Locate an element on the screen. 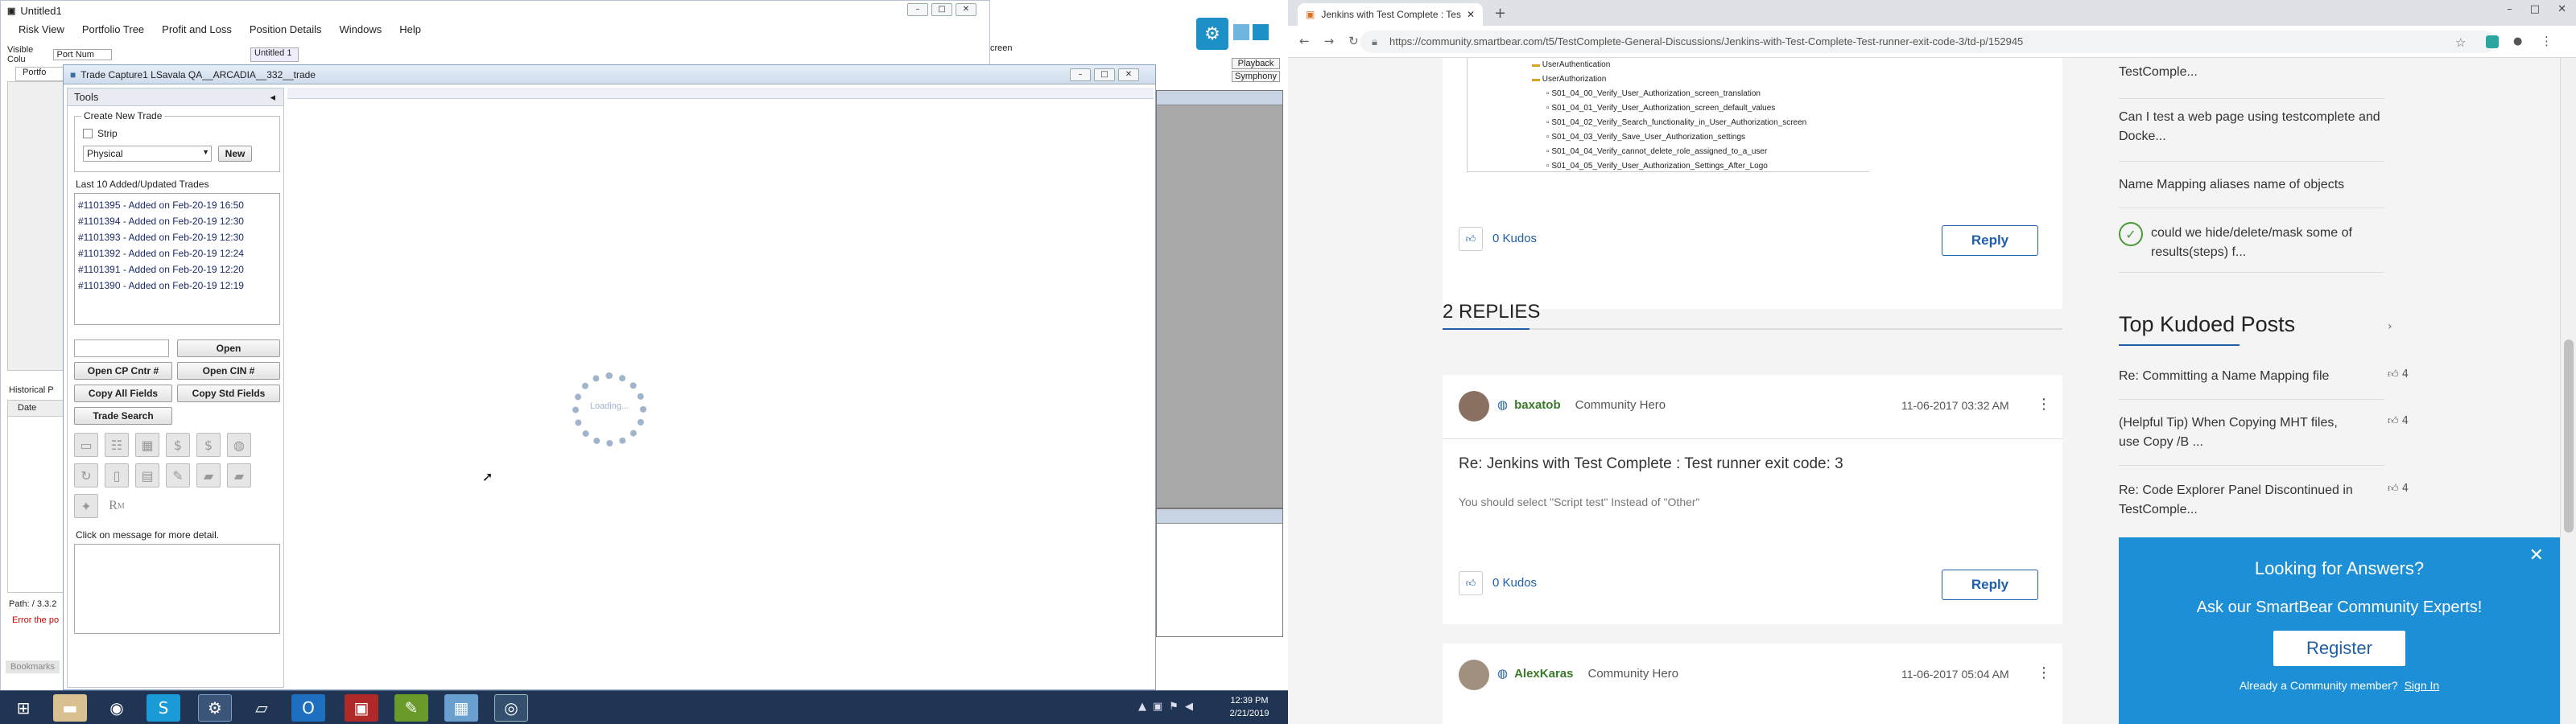 The image size is (2576, 724). trade-maximize-button: □ is located at coordinates (1104, 74).